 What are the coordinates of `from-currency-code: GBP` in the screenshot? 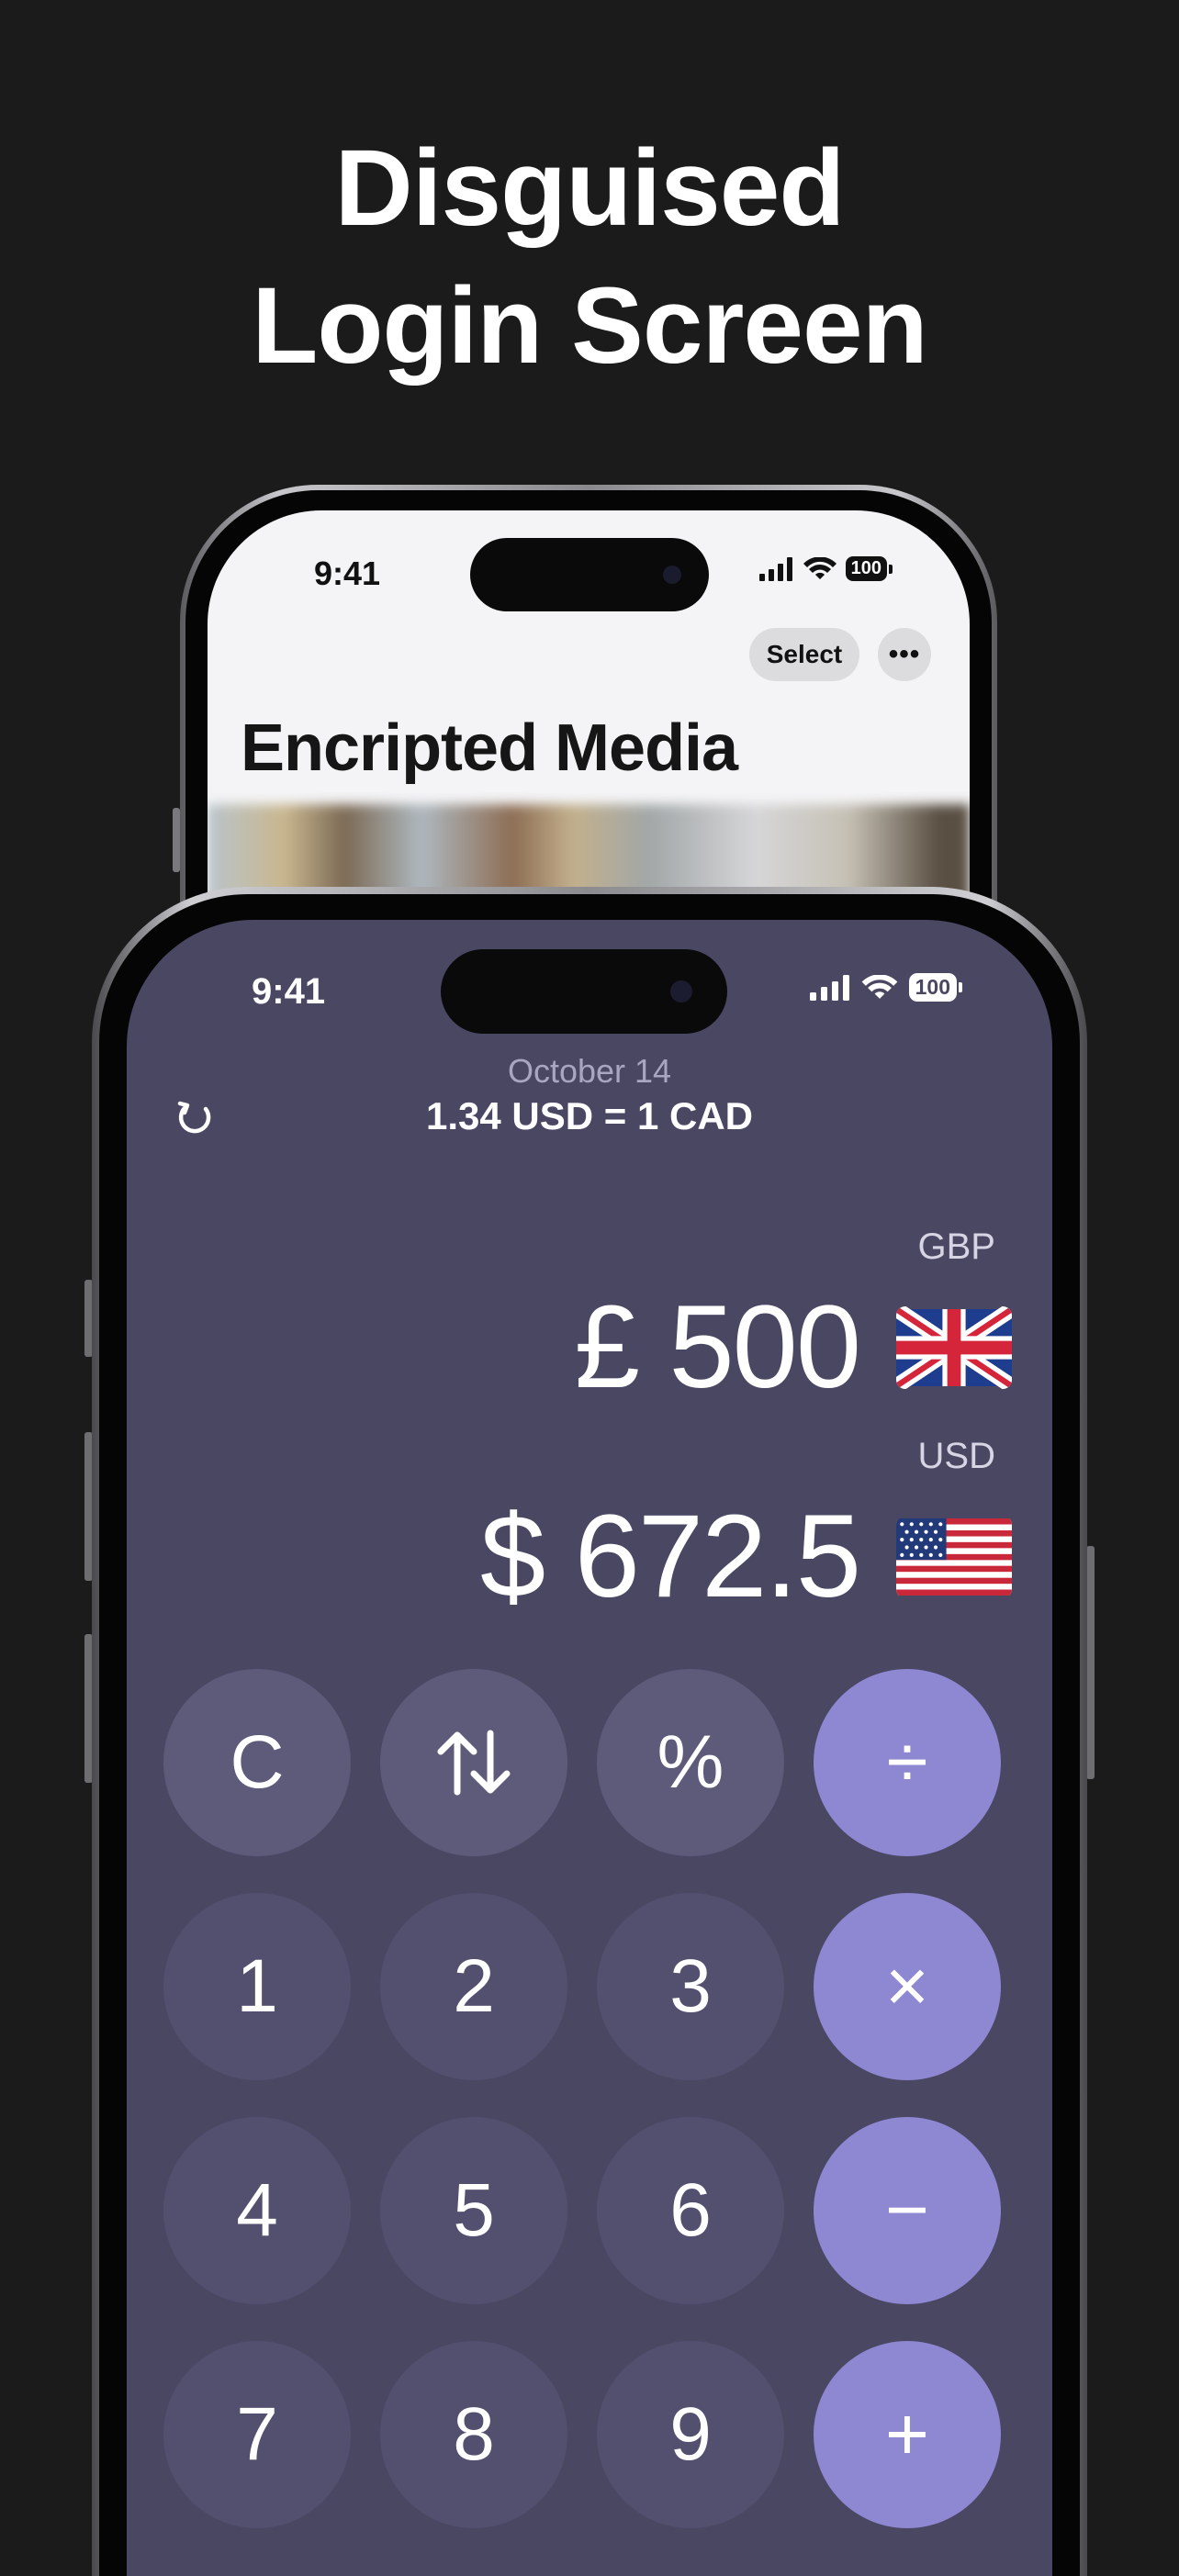 It's located at (956, 1247).